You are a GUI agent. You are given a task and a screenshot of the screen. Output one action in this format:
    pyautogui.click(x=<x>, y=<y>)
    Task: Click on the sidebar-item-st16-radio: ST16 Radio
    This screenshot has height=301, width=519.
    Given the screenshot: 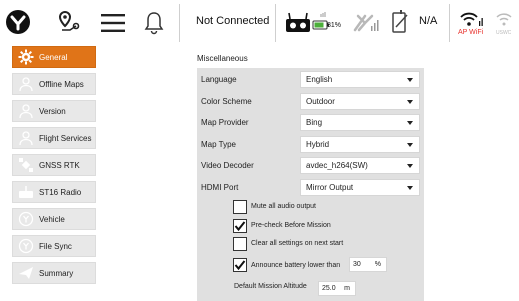 What is the action you would take?
    pyautogui.click(x=54, y=192)
    